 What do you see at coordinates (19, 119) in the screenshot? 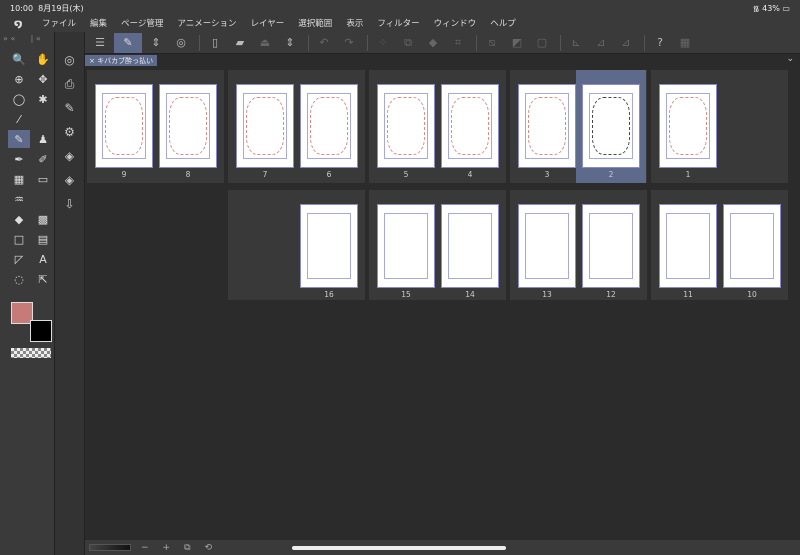
I see `tool-icon: ⁄` at bounding box center [19, 119].